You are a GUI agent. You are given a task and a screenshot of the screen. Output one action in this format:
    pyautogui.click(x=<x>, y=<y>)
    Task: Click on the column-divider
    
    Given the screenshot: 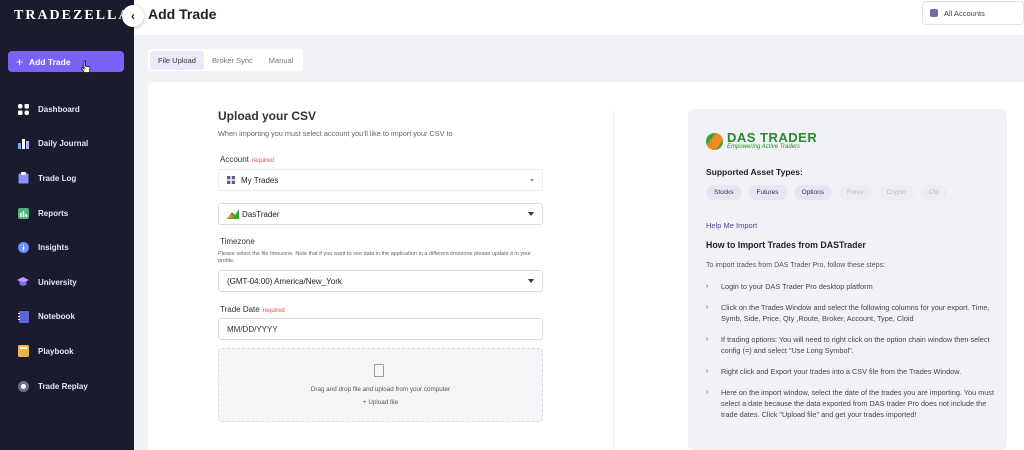 What is the action you would take?
    pyautogui.click(x=613, y=280)
    